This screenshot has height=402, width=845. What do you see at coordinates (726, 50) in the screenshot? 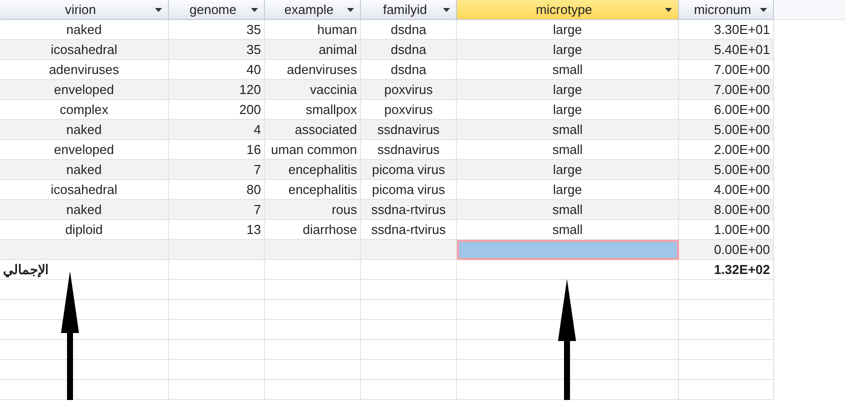
I see `table-cell: 5.40E+01` at bounding box center [726, 50].